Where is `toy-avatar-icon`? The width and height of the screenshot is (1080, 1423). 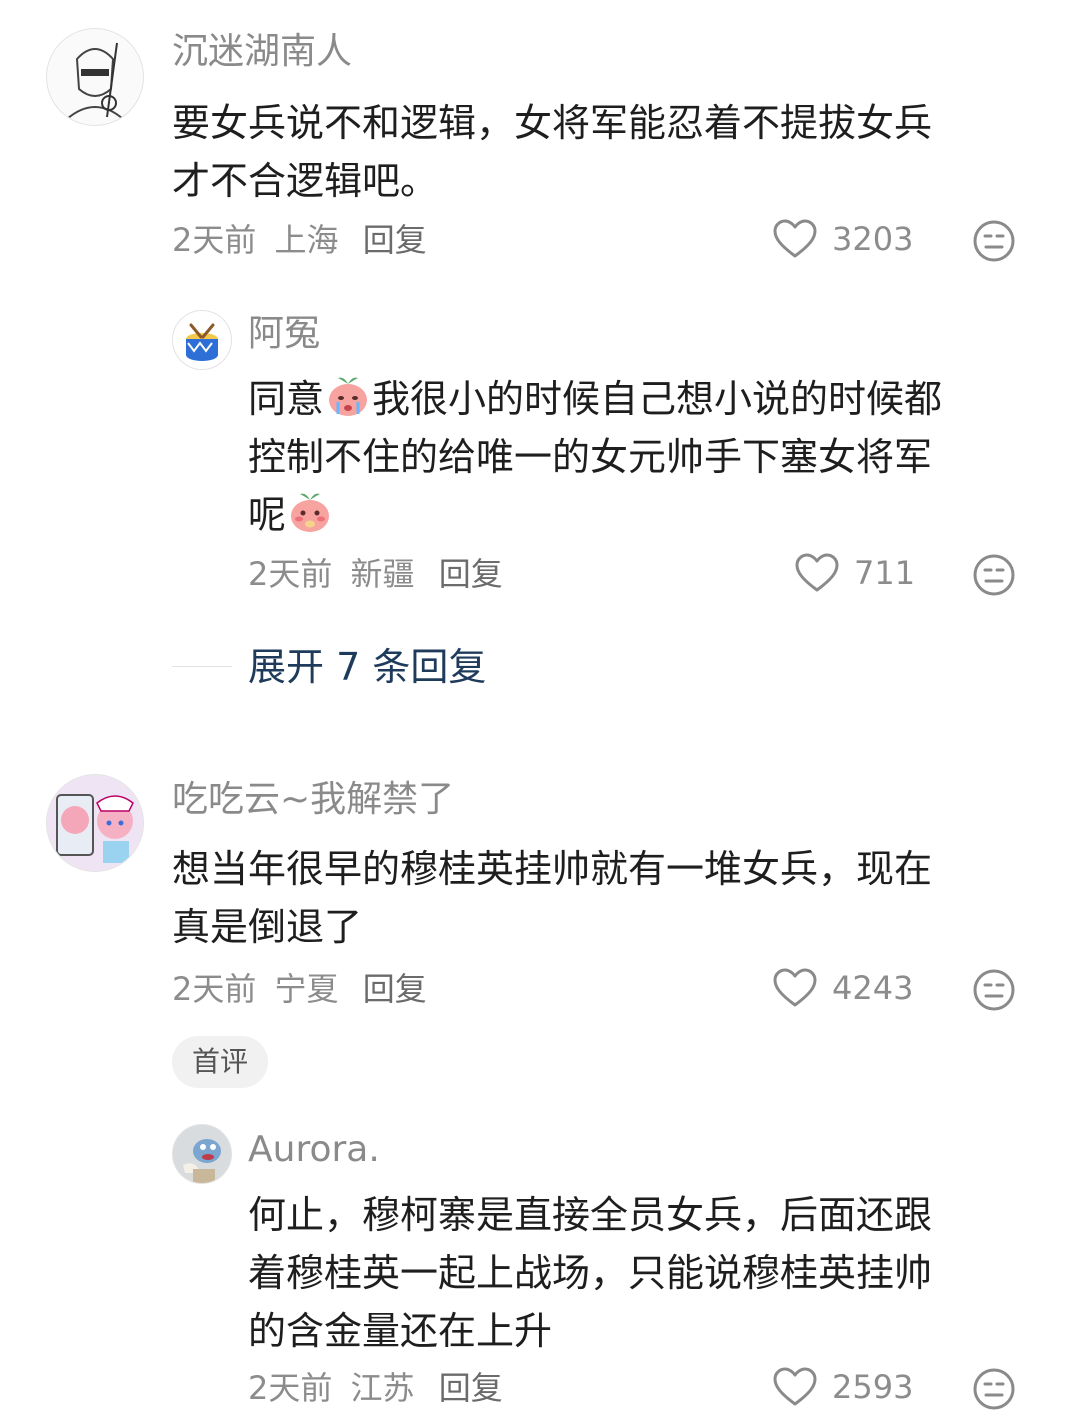
toy-avatar-icon is located at coordinates (202, 1154).